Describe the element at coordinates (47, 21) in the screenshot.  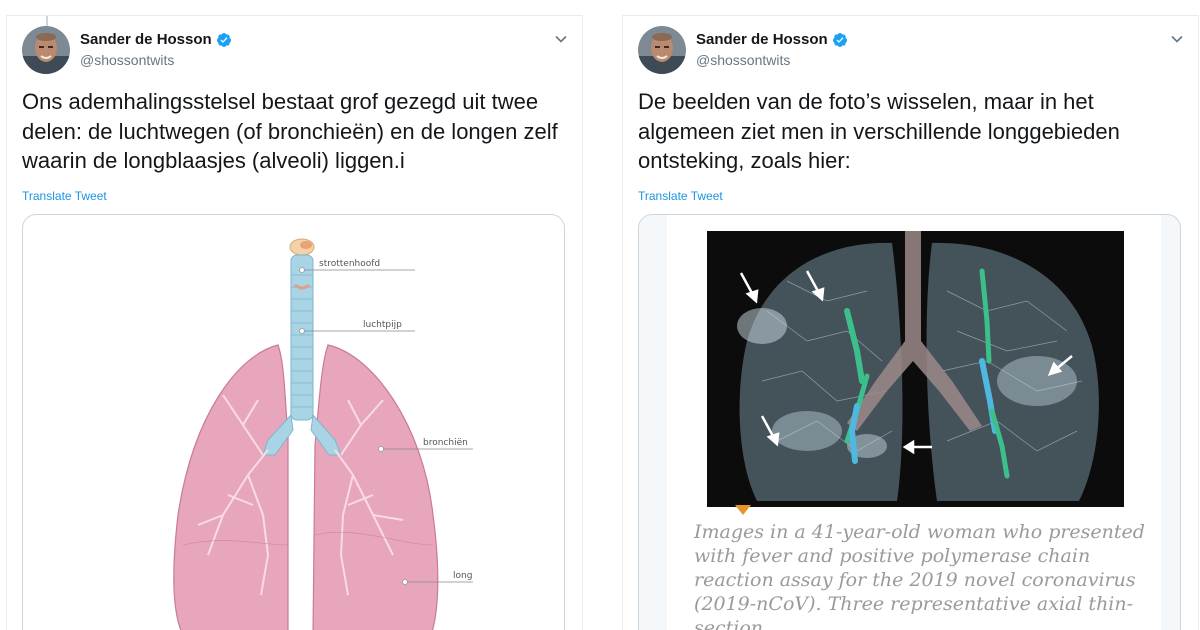
I see `thread-line` at that location.